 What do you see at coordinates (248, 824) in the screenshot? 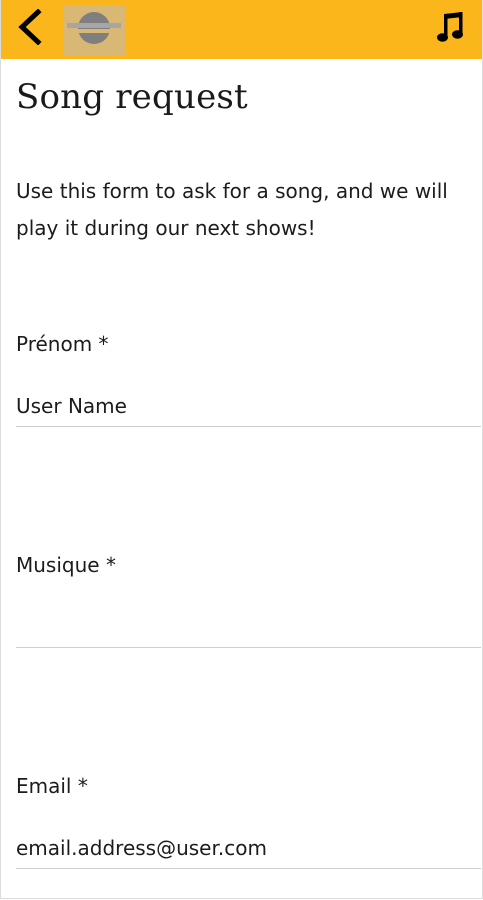
I see `email-field: Email *` at bounding box center [248, 824].